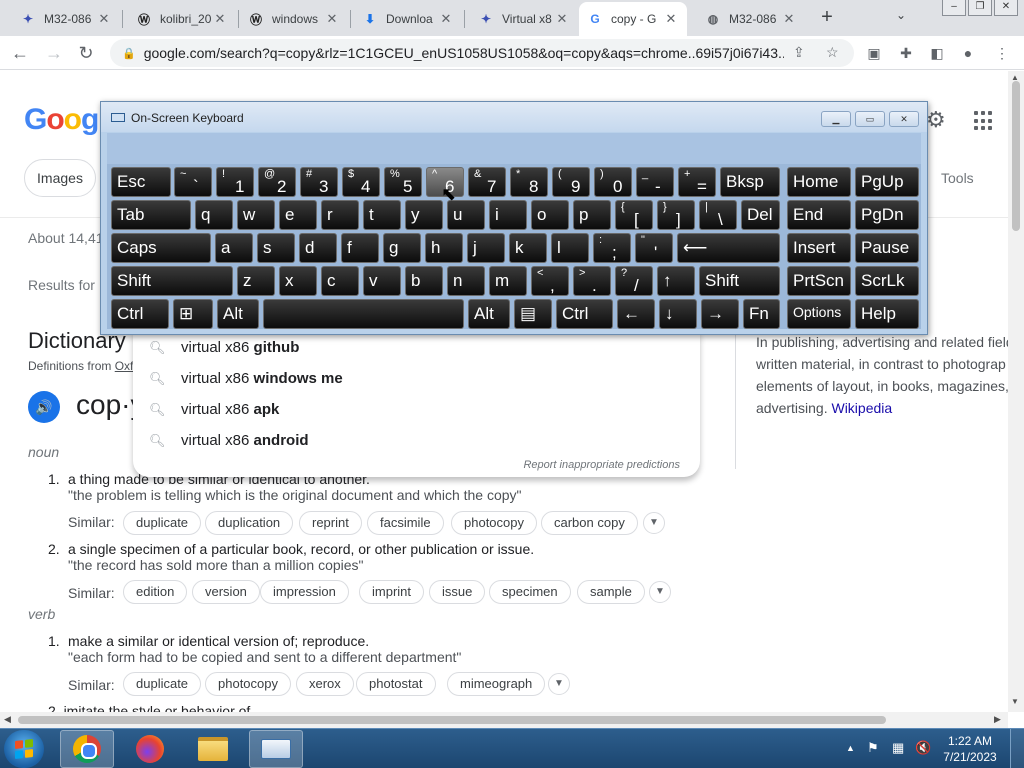 This screenshot has height=768, width=1024. I want to click on osk-key-insert: Insert, so click(819, 248).